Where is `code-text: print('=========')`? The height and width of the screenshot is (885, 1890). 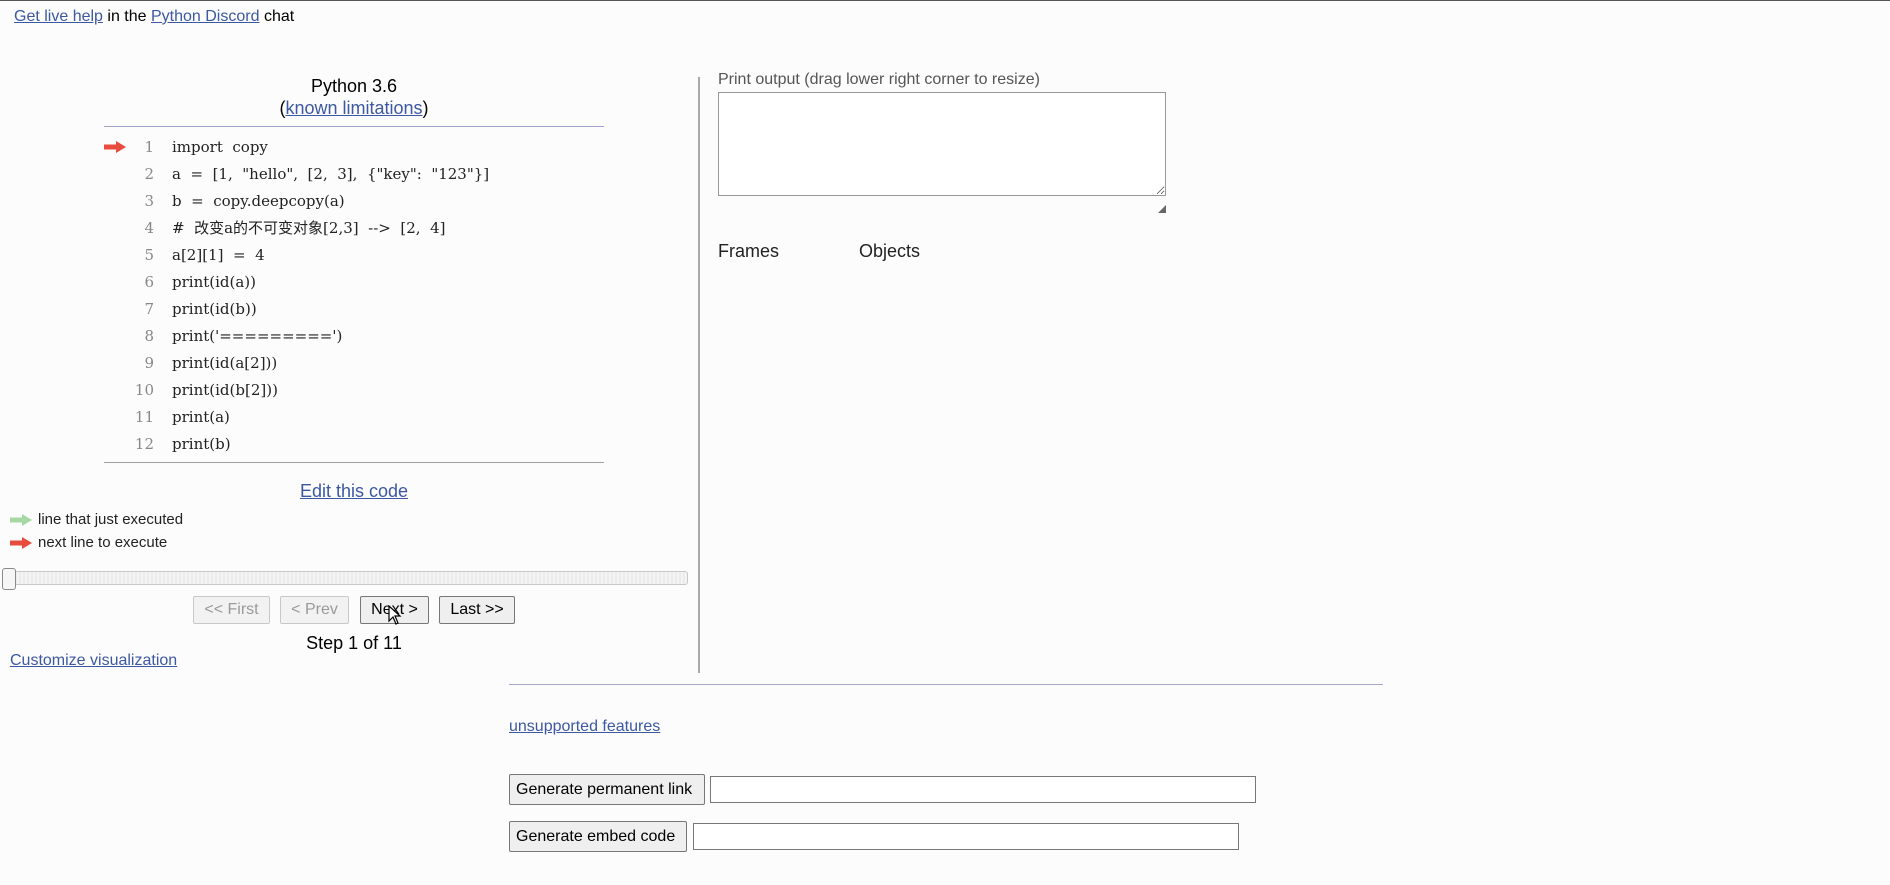
code-text: print('=========') is located at coordinates (257, 335).